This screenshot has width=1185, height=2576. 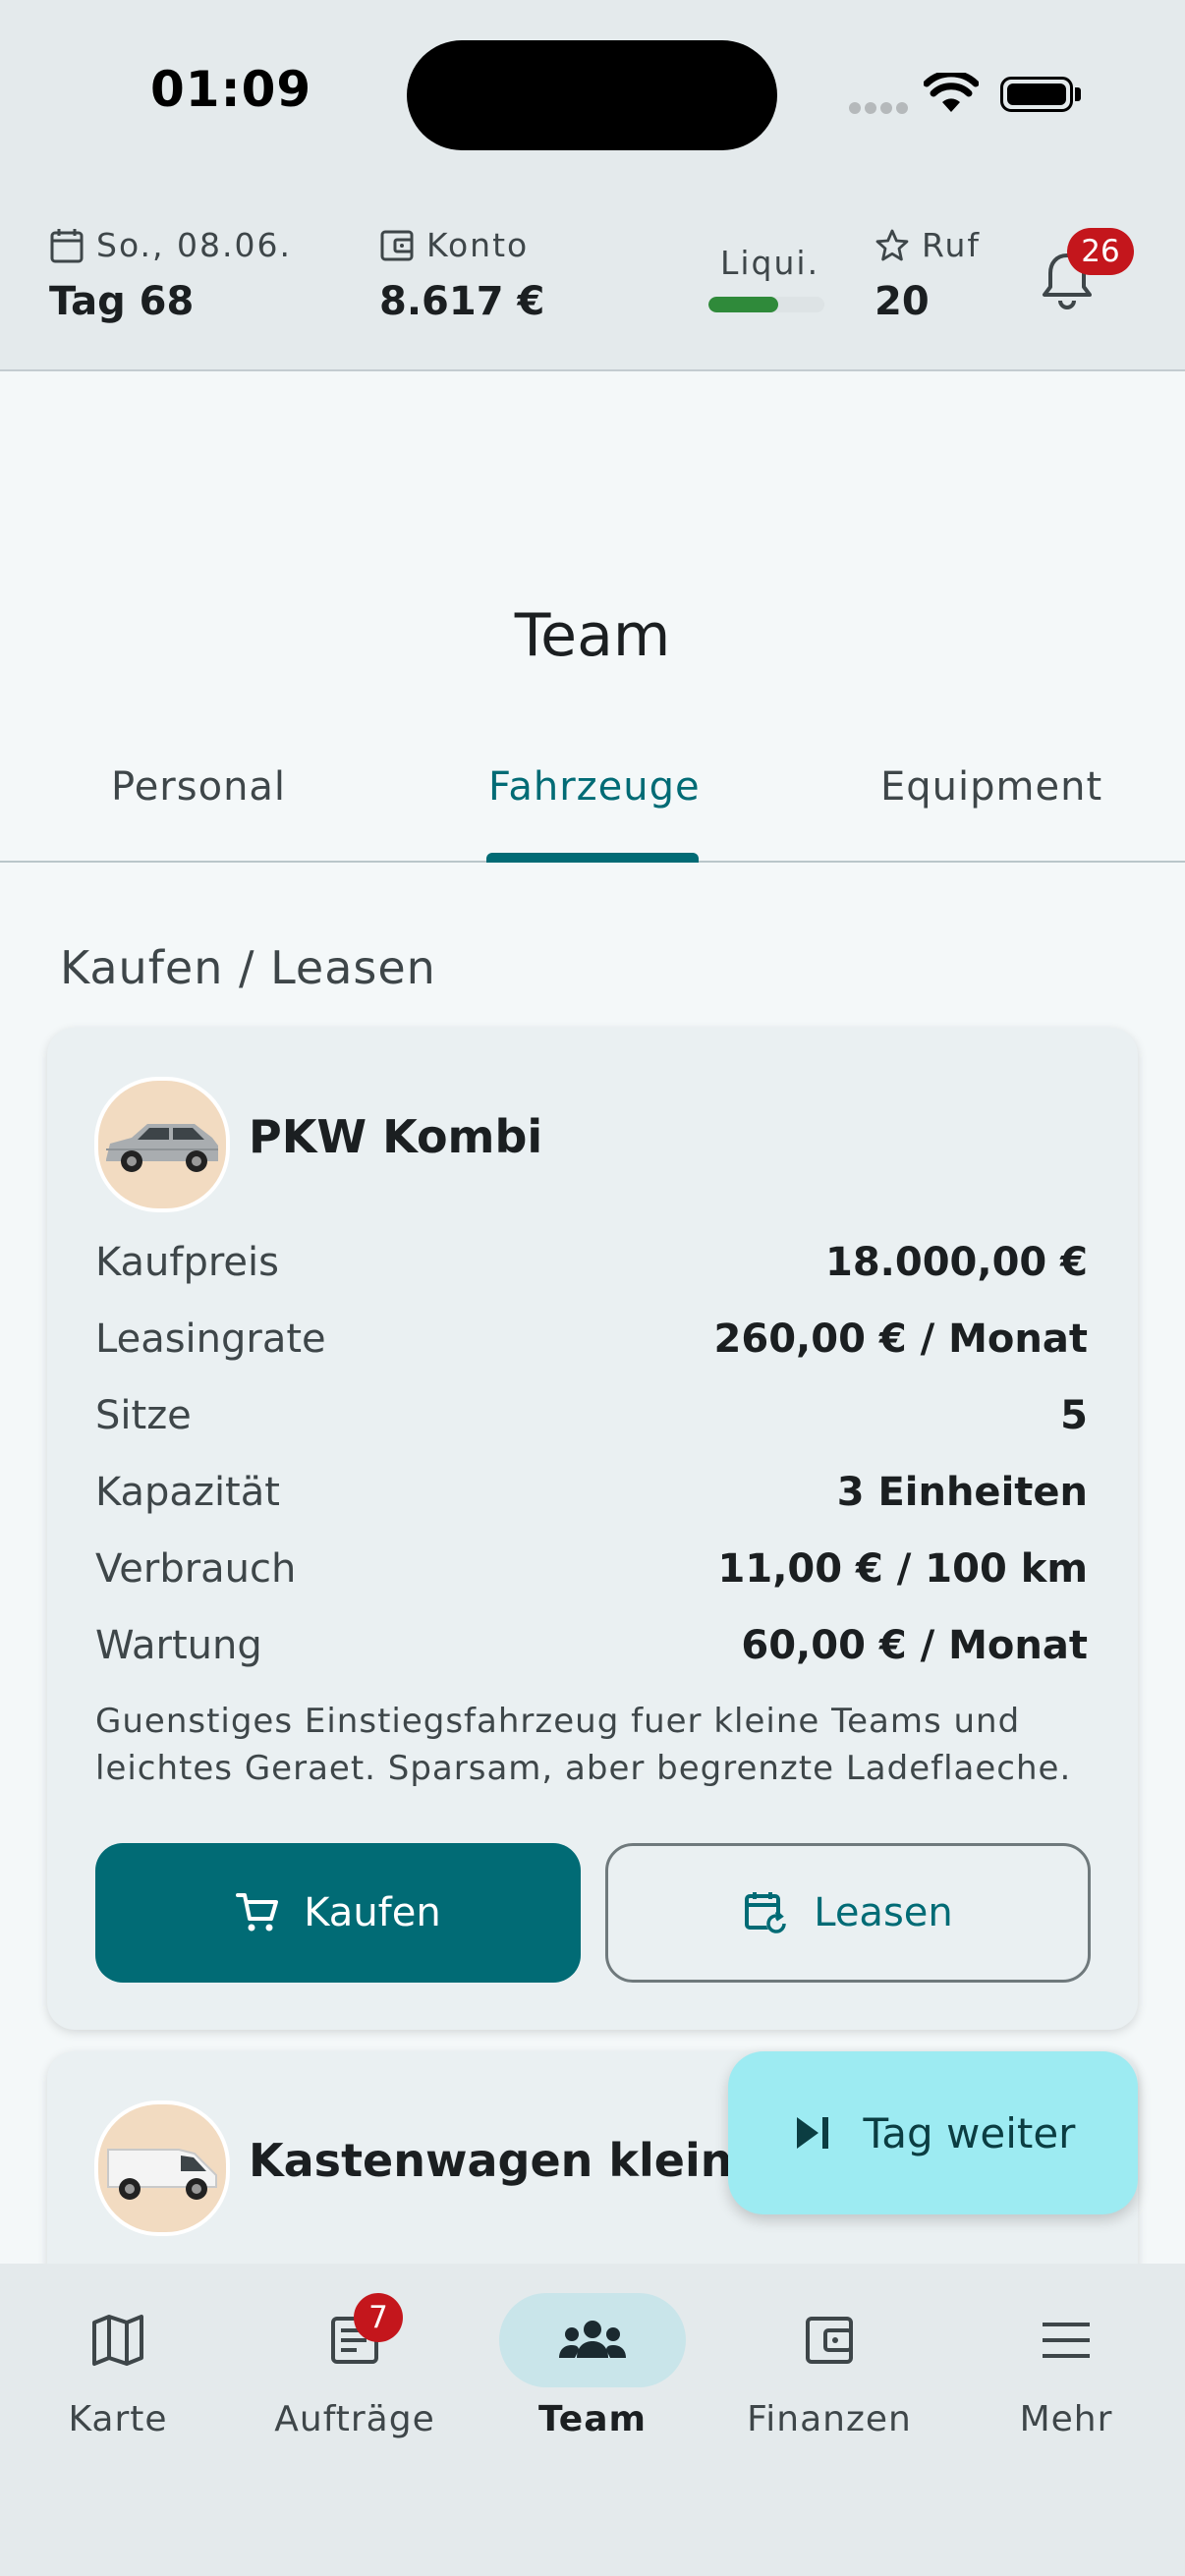 I want to click on spec-row: Sitze 5, so click(x=592, y=1422).